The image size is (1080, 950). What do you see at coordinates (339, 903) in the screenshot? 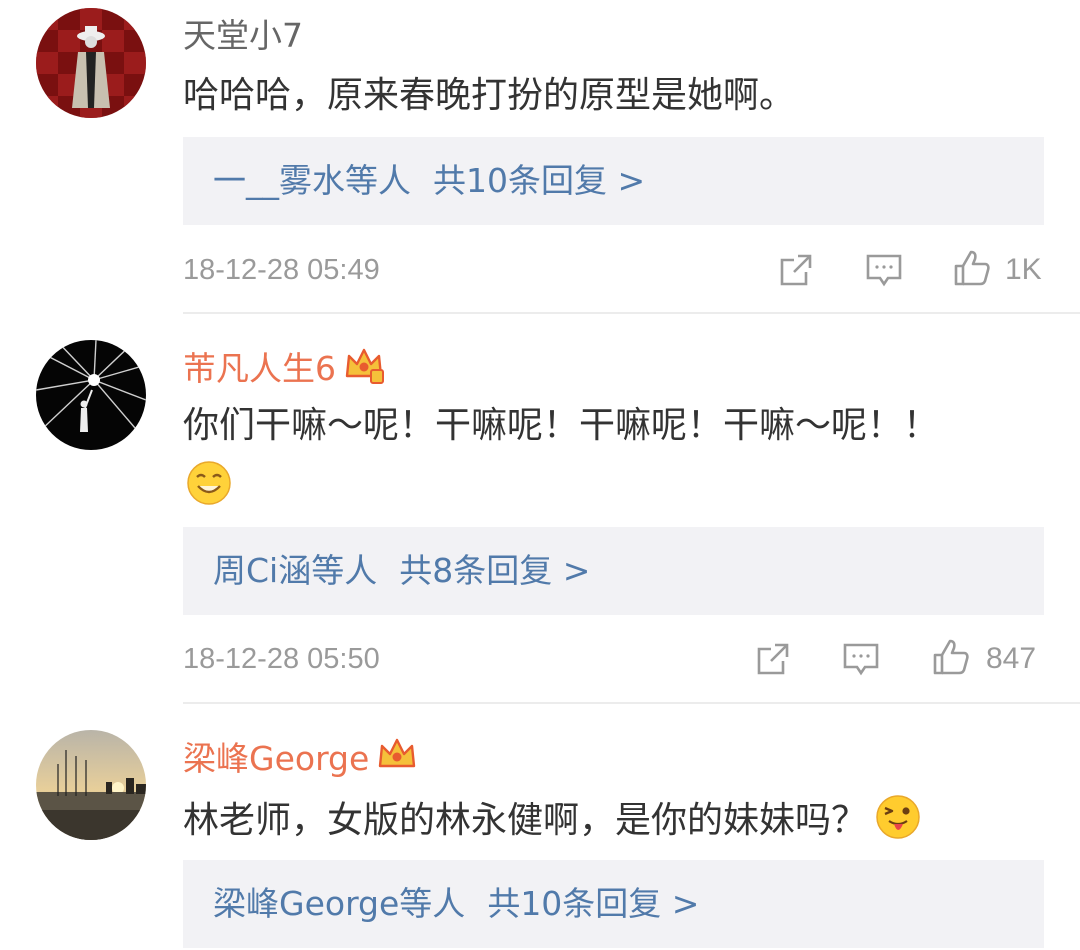
I see `reply-names: 梁峰George等人` at bounding box center [339, 903].